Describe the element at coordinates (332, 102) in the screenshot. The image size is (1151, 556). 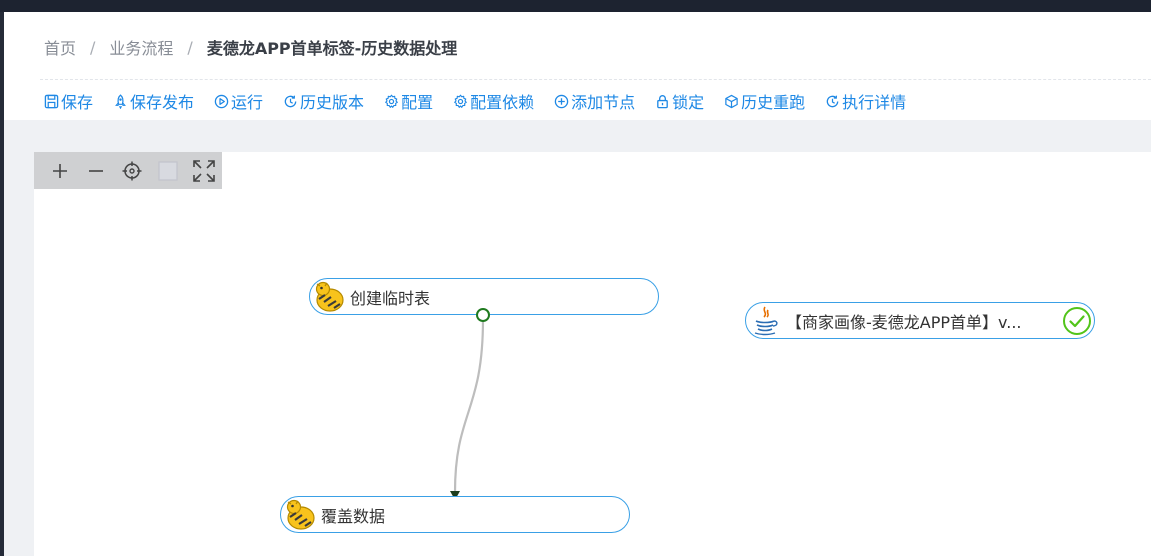
I see `history-version-label: 历史版本` at that location.